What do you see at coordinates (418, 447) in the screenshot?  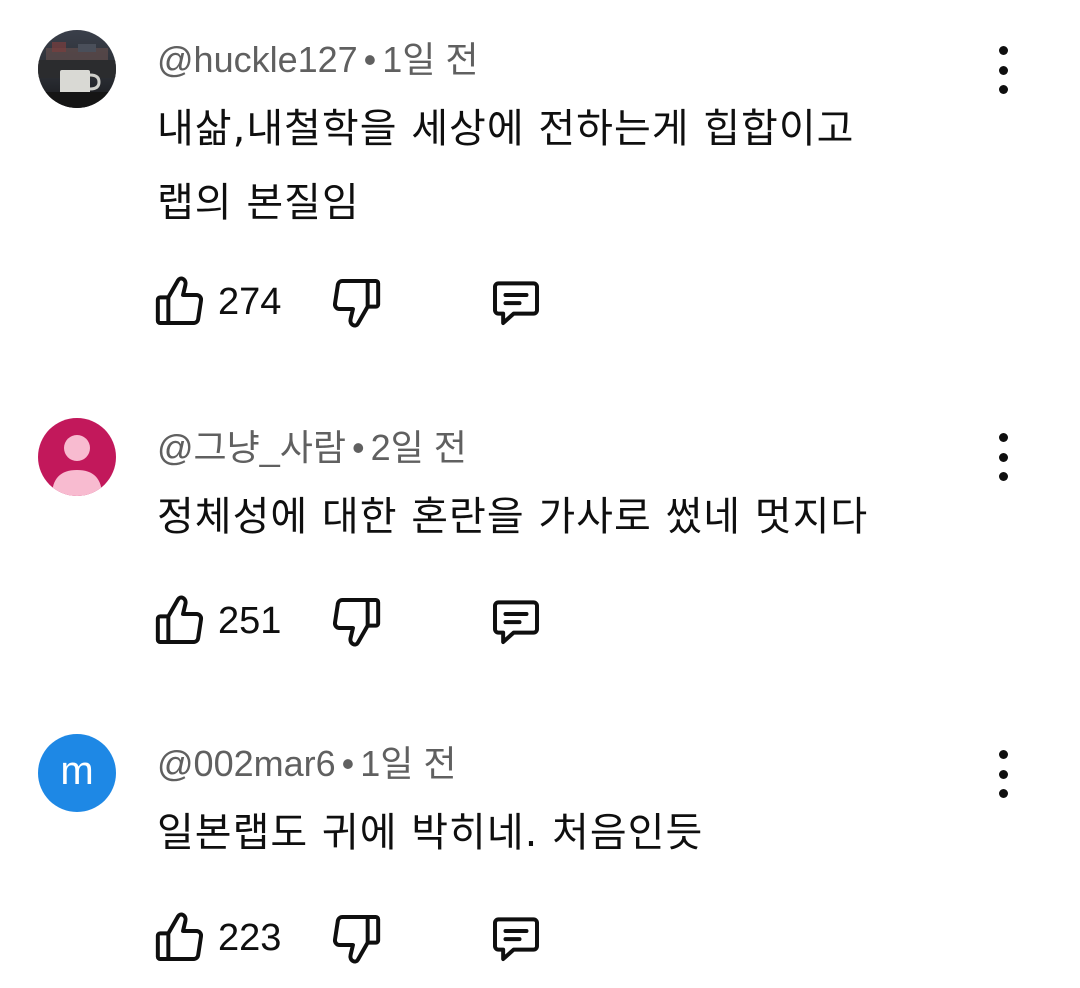 I see `comment-time: 2일 전` at bounding box center [418, 447].